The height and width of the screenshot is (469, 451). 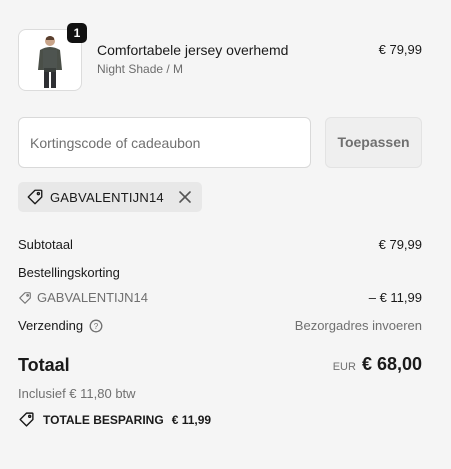 What do you see at coordinates (77, 393) in the screenshot?
I see `tax-note: Inclusief € 11,80 btw` at bounding box center [77, 393].